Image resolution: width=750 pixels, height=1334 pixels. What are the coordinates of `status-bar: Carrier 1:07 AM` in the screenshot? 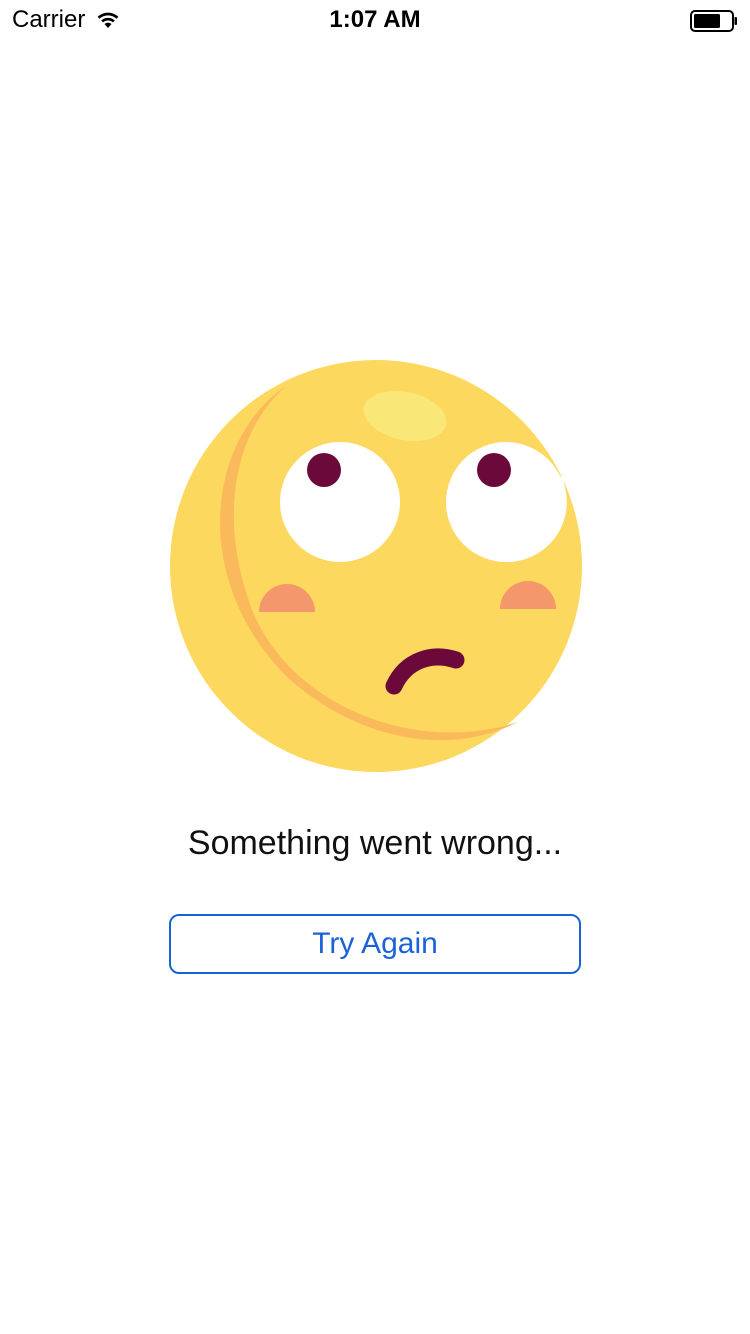 It's located at (375, 20).